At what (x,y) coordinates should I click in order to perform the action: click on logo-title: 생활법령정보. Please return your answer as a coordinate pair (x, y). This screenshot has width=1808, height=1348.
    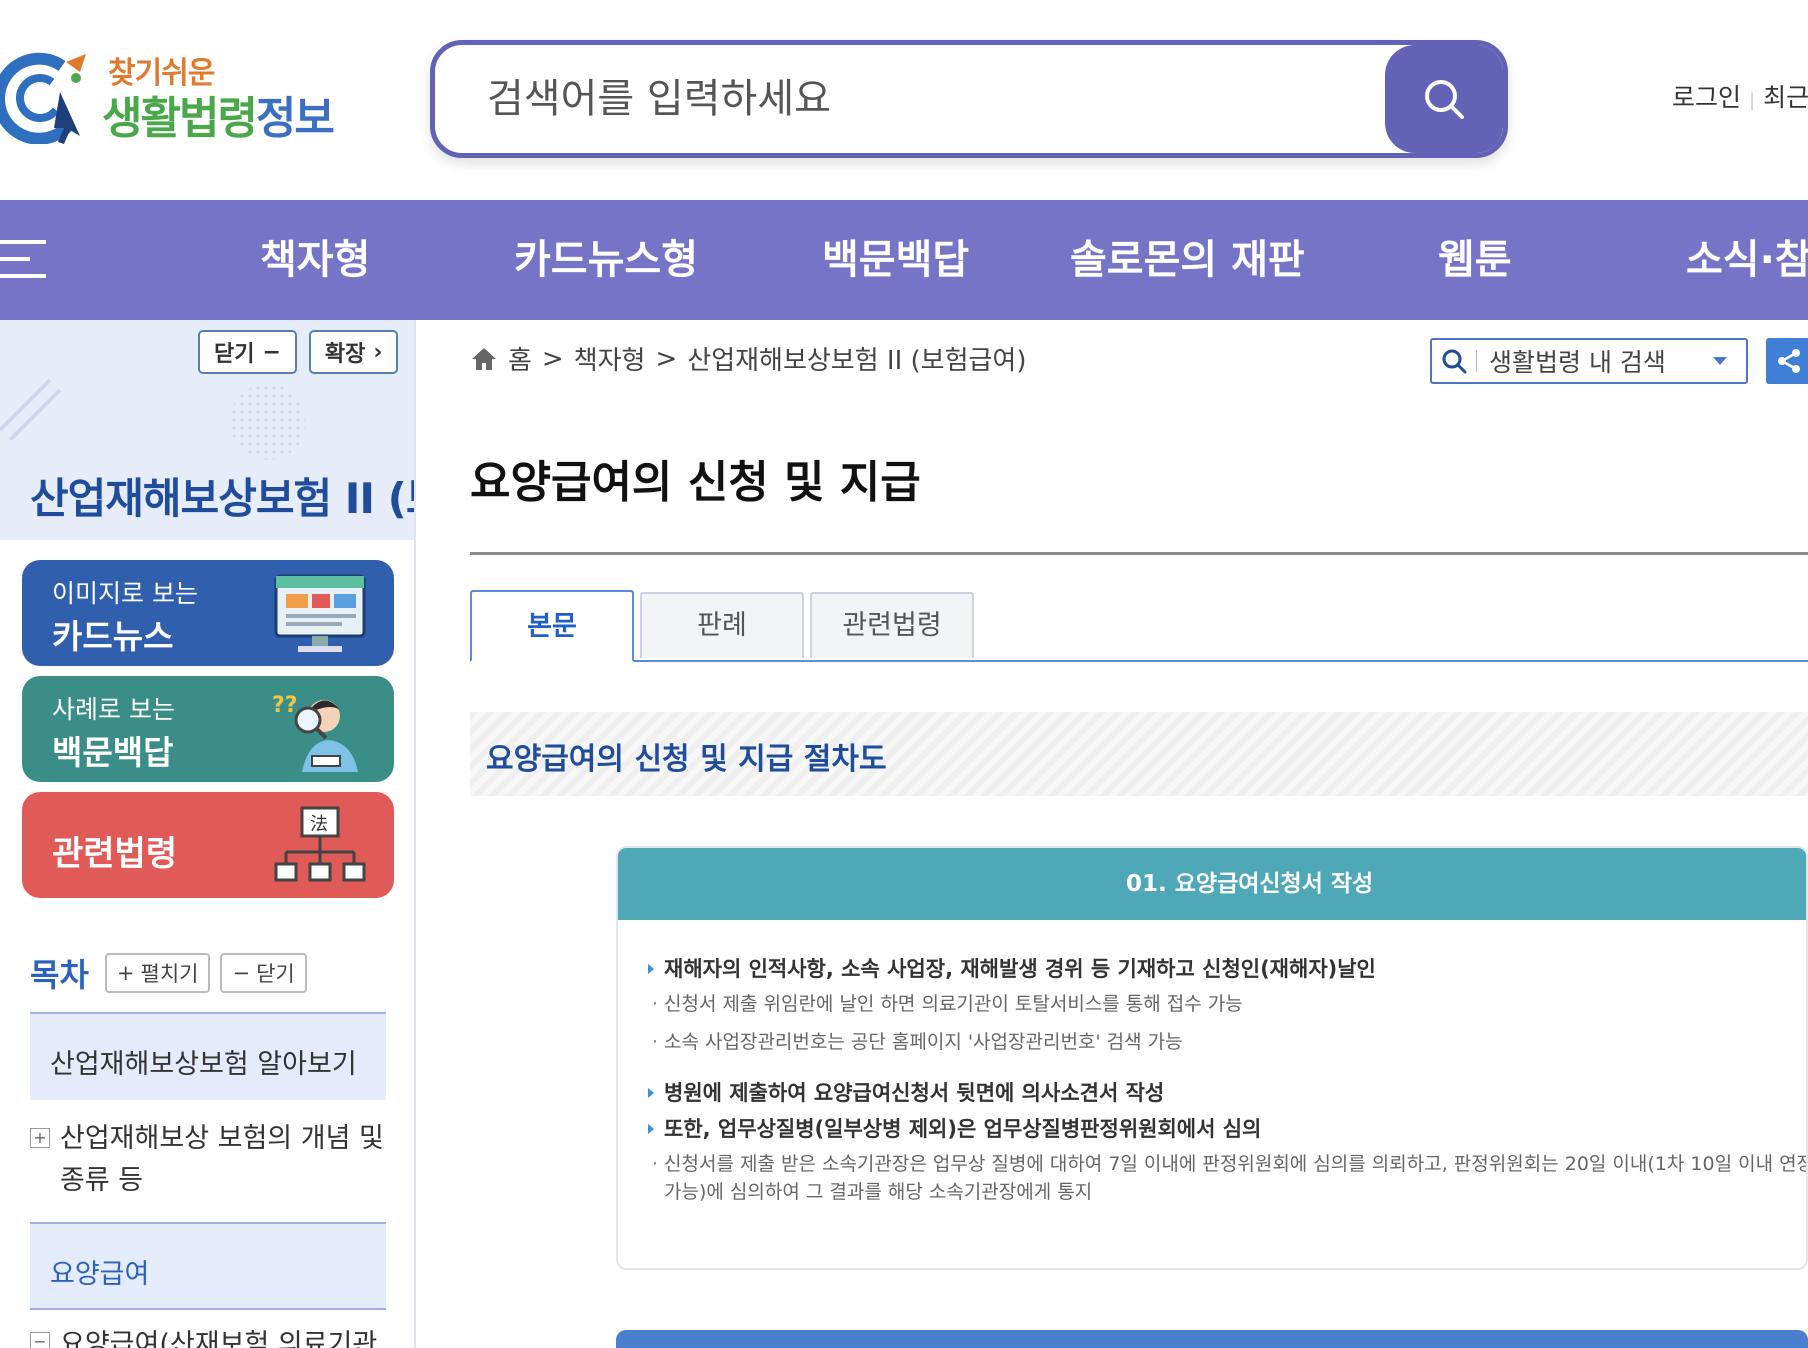
    Looking at the image, I should click on (218, 114).